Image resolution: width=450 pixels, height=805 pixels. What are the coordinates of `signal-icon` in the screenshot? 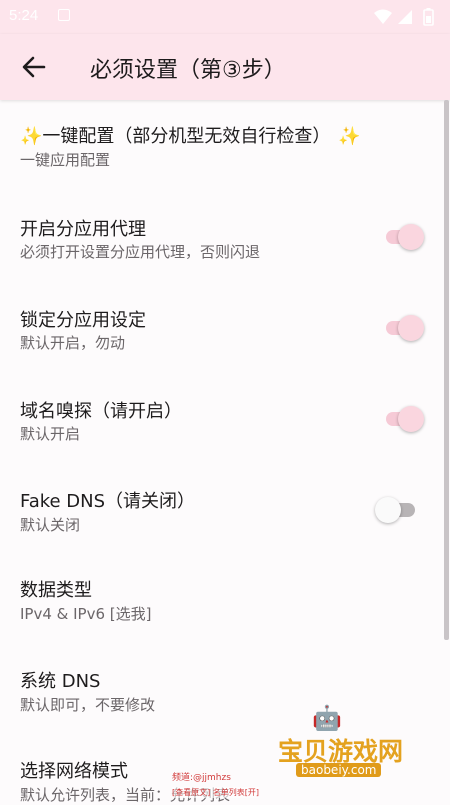 It's located at (405, 17).